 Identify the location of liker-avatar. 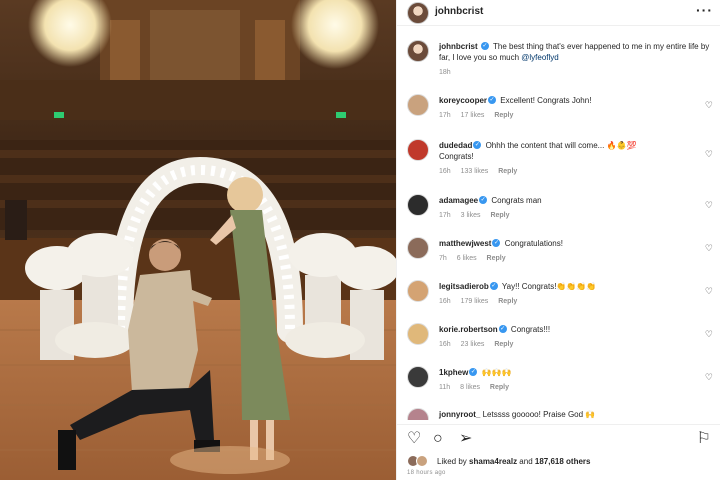
(422, 461).